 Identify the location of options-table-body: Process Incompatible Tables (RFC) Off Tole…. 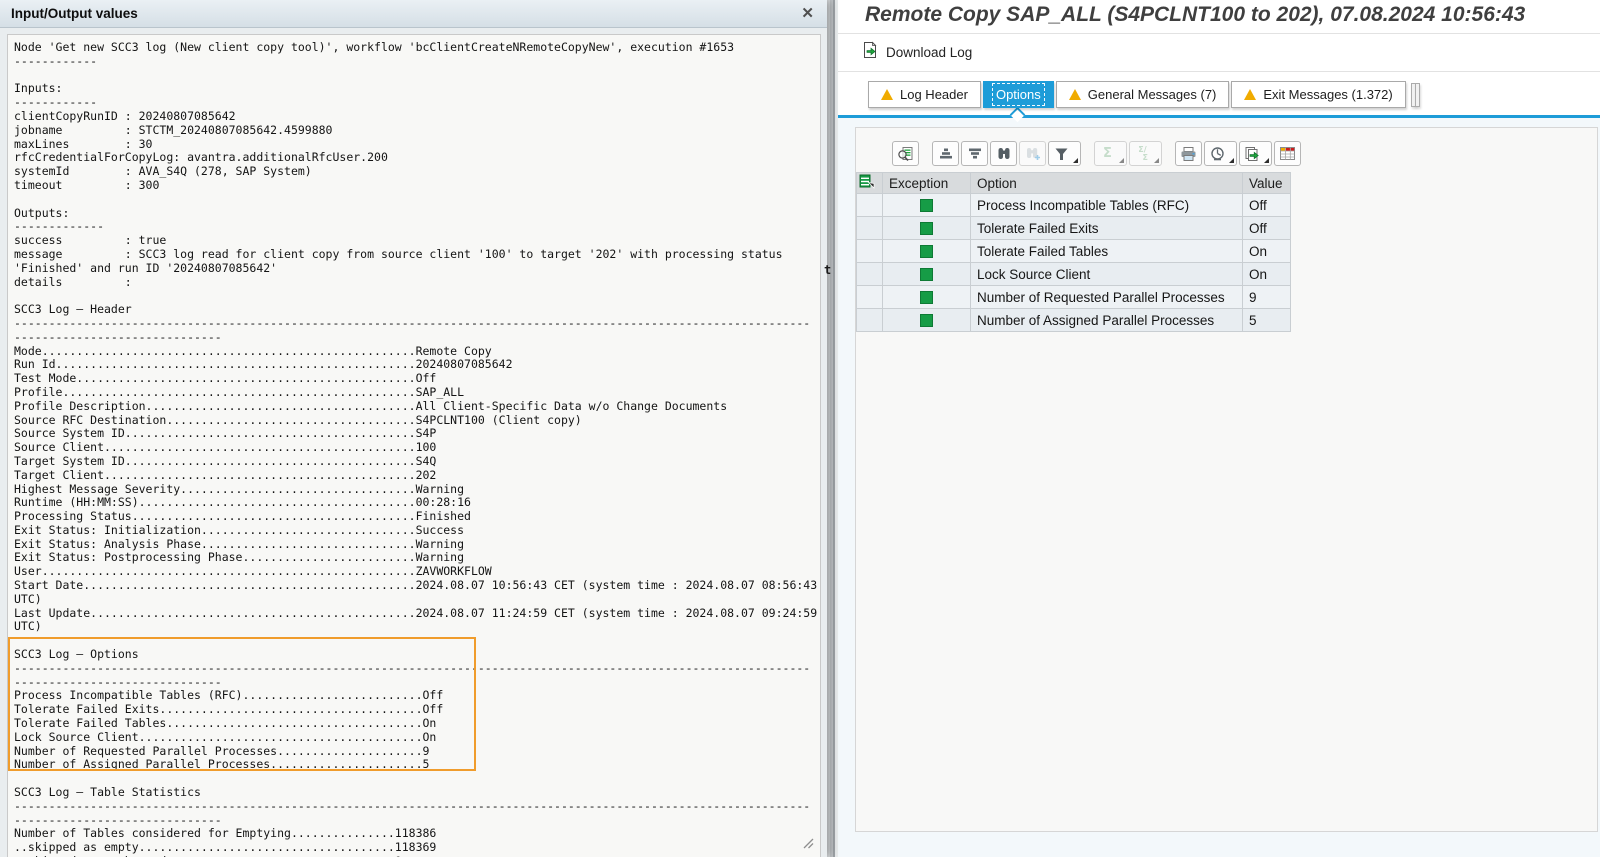
(1073, 262).